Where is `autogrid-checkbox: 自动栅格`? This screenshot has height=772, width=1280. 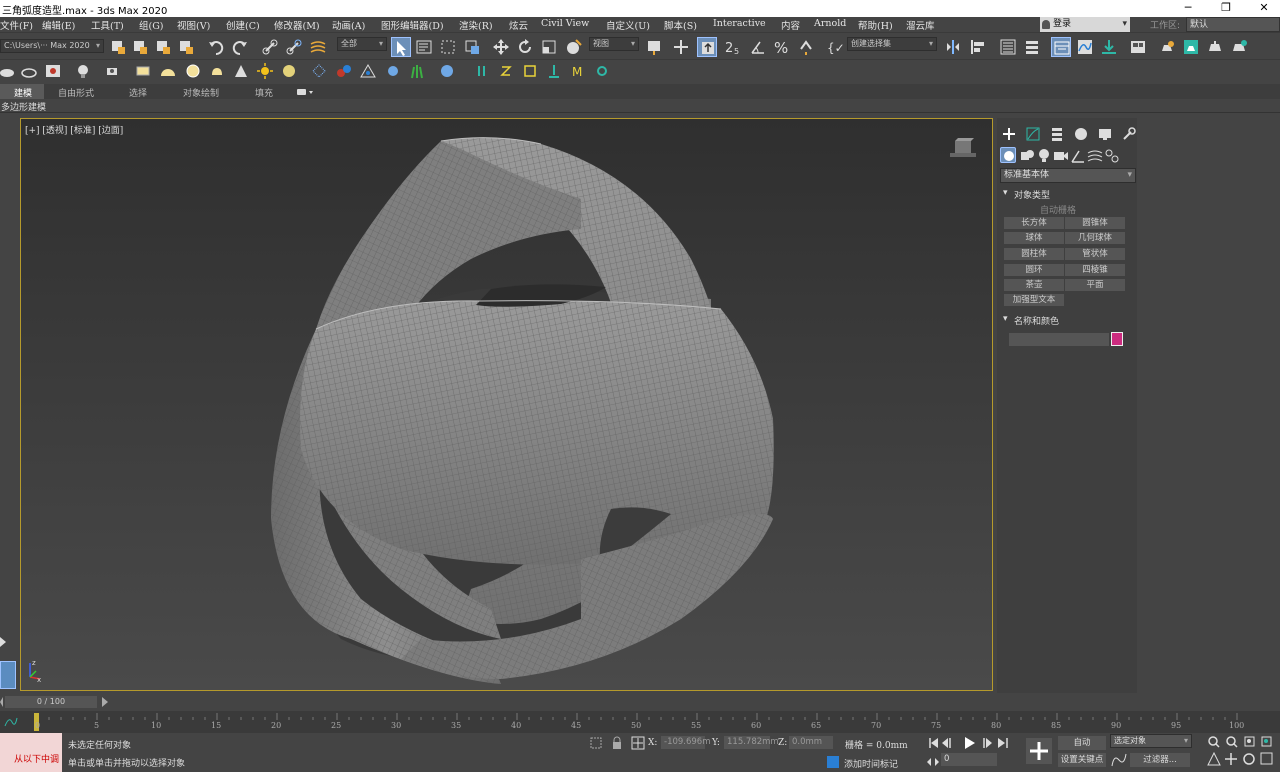 autogrid-checkbox: 自动栅格 is located at coordinates (1058, 209).